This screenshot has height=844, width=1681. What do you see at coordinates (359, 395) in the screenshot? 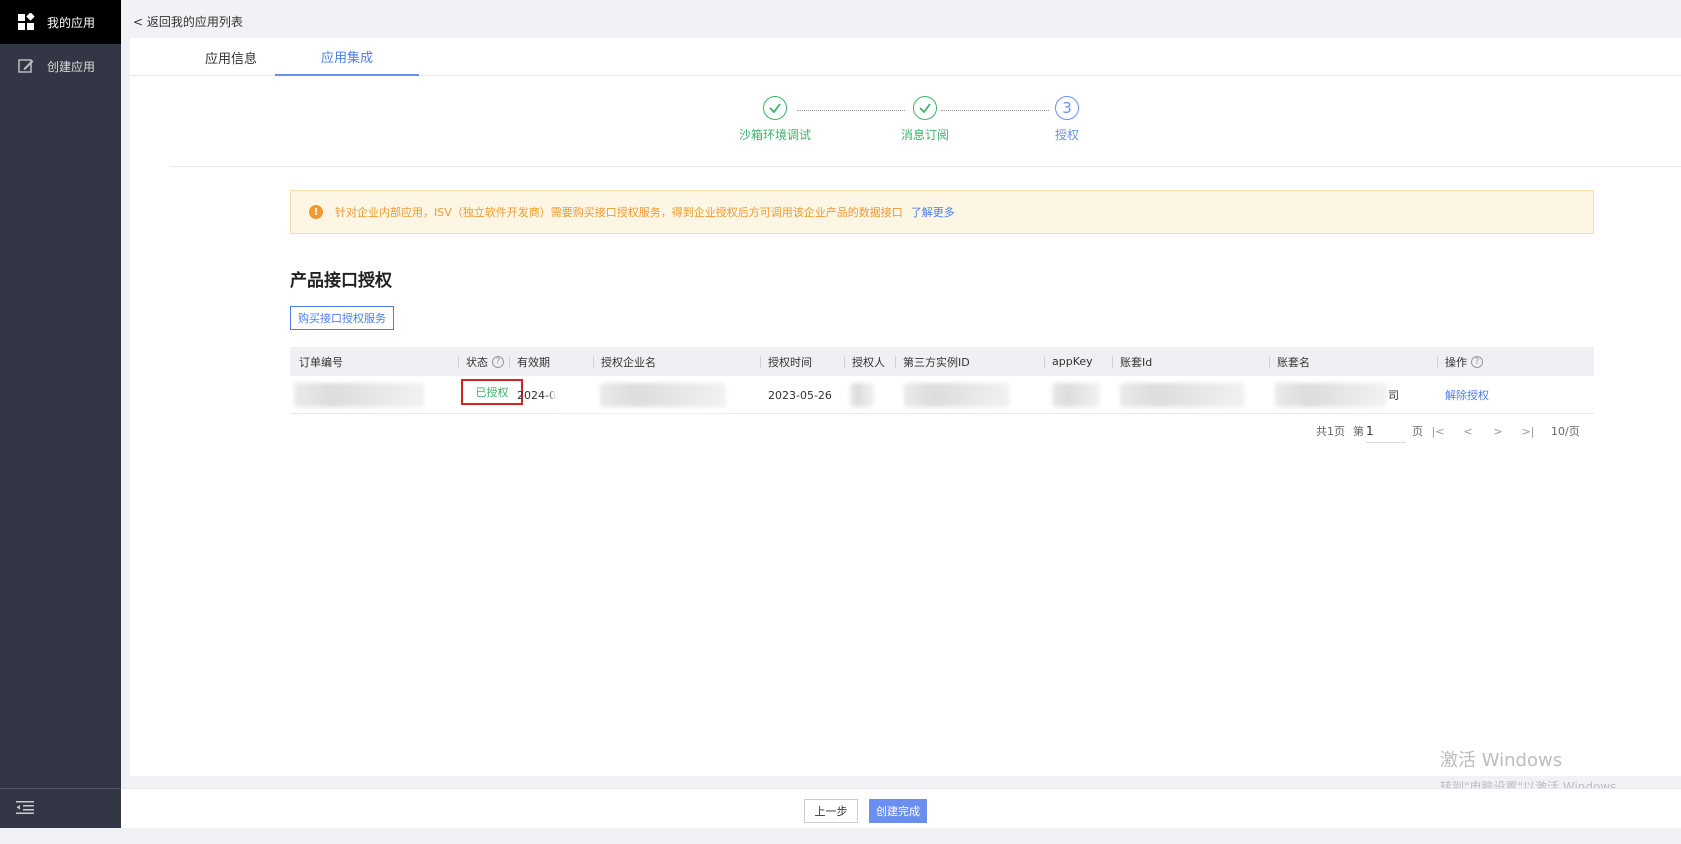
I see `redacted-order-id` at bounding box center [359, 395].